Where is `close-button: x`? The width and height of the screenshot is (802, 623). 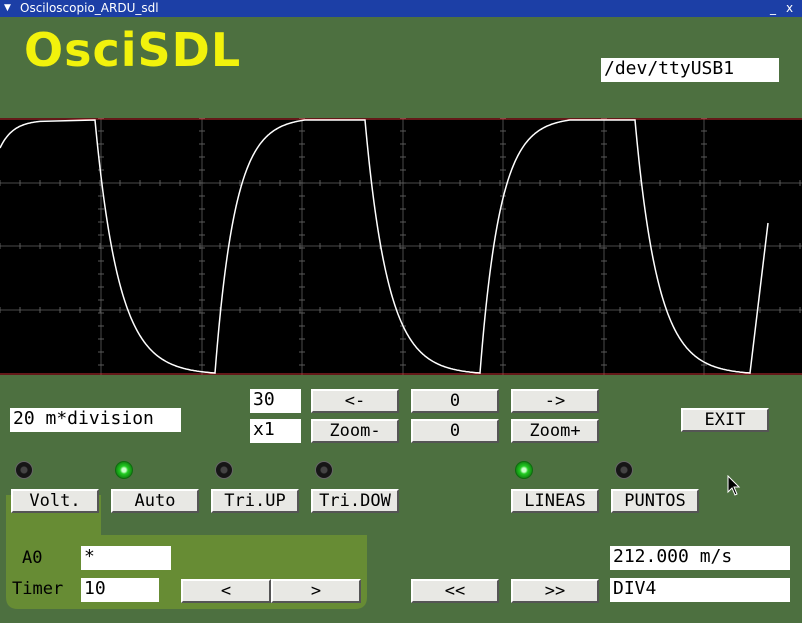 close-button: x is located at coordinates (789, 8).